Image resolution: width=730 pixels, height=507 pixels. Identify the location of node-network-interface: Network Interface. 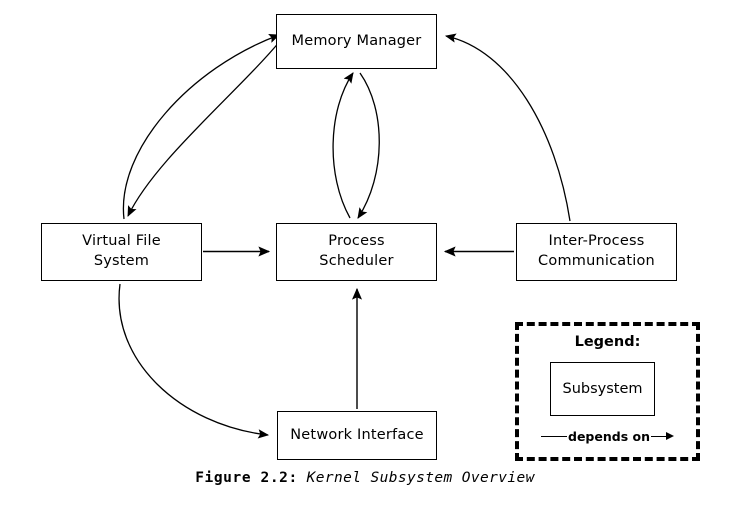
(357, 435).